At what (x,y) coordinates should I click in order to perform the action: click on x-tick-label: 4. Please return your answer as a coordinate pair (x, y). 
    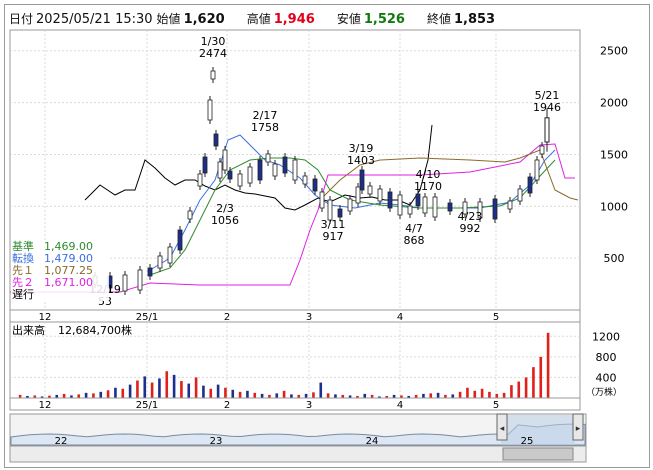
    Looking at the image, I should click on (400, 405).